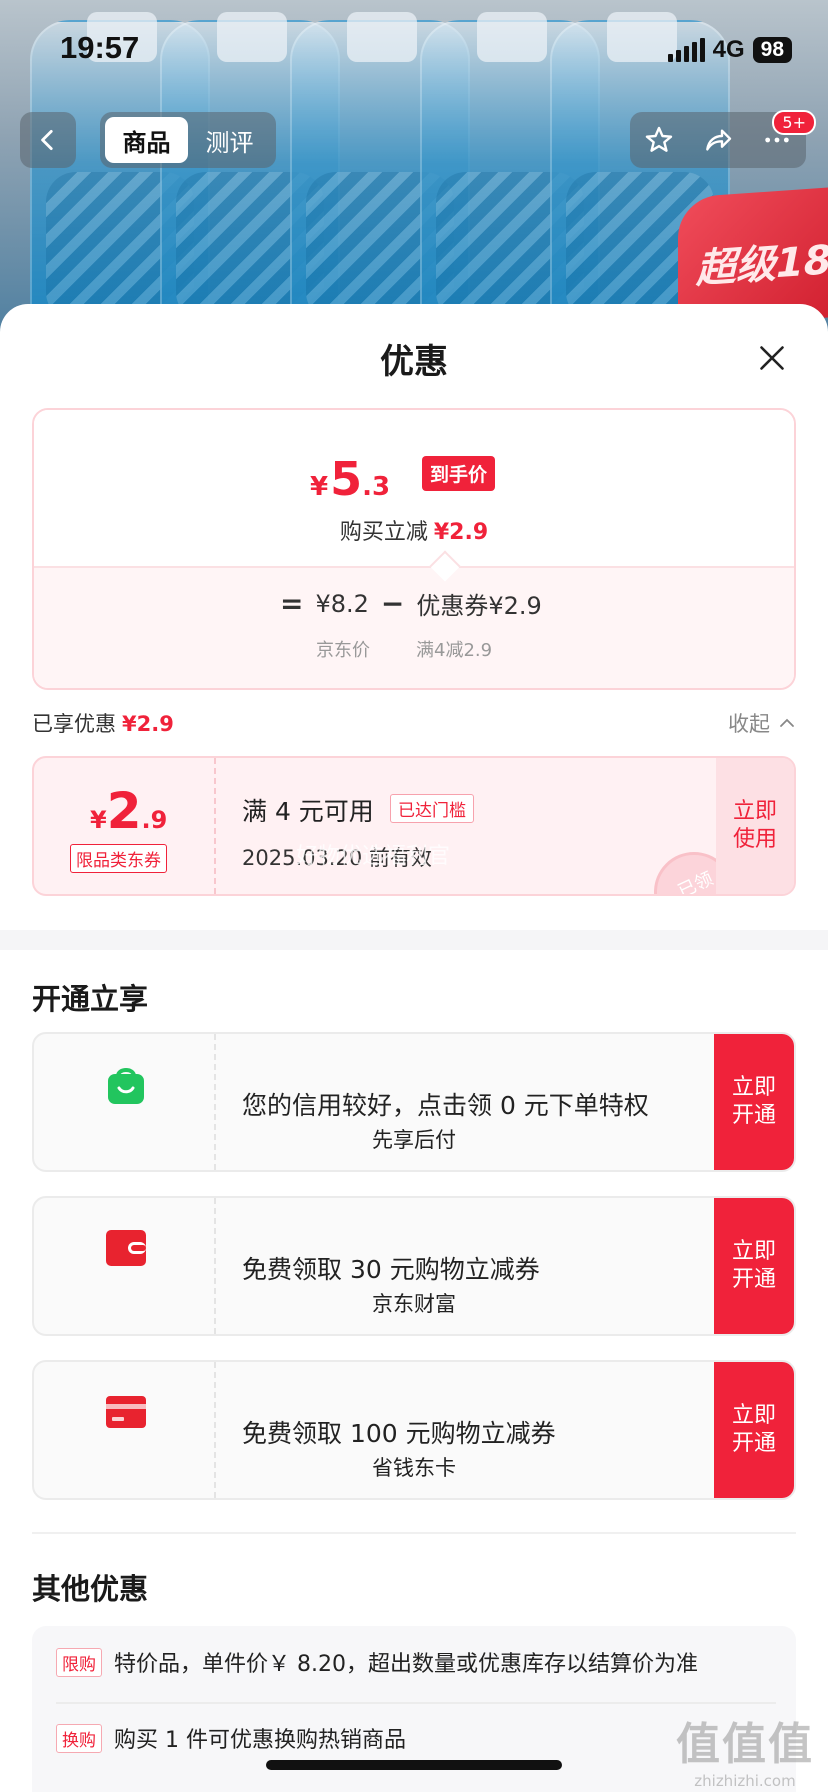 The width and height of the screenshot is (828, 1792). I want to click on watermark-overlay: 好物优选福利官, so click(373, 856).